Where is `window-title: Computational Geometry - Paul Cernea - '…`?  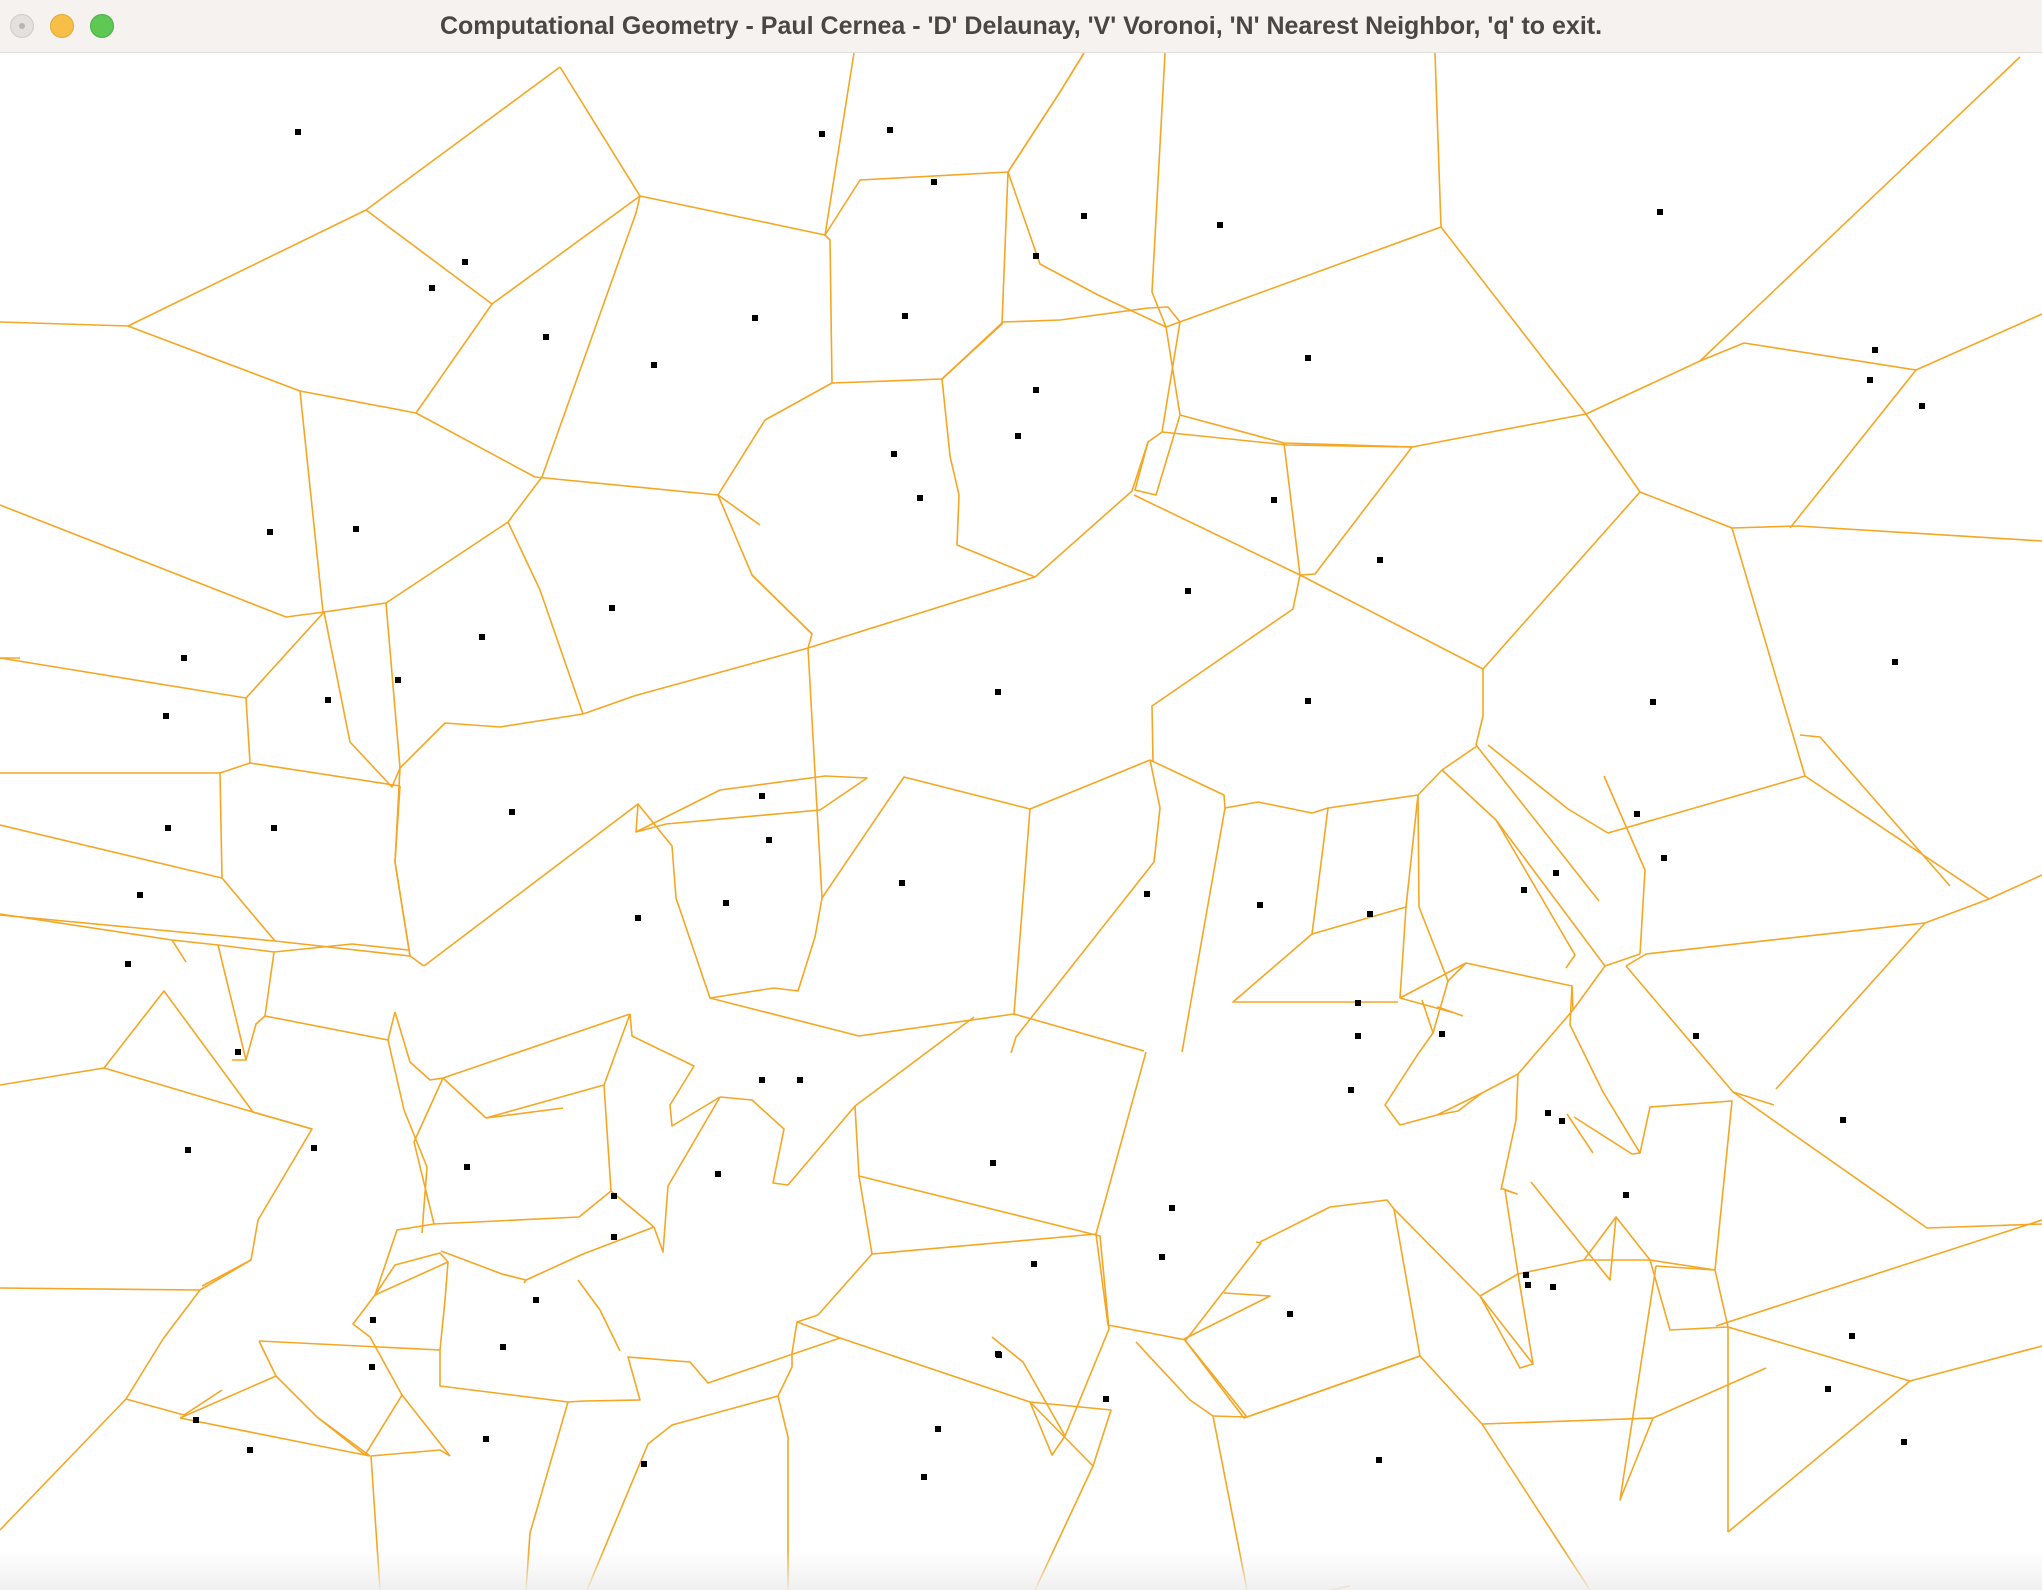
window-title: Computational Geometry - Paul Cernea - '… is located at coordinates (1021, 26).